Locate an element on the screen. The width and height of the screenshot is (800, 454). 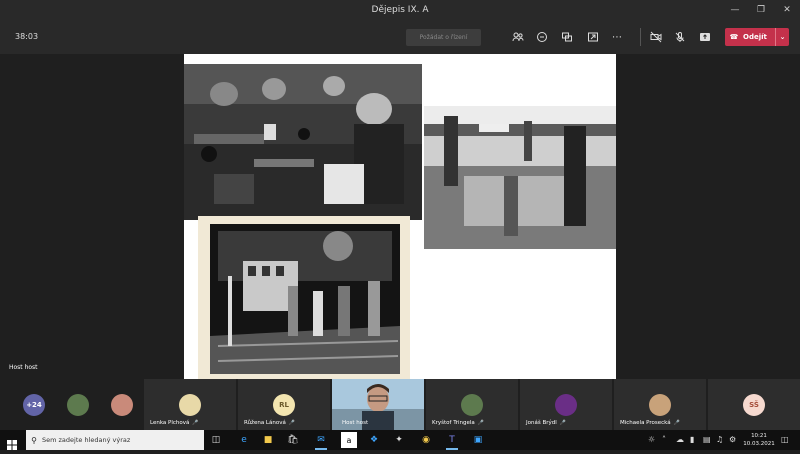
photo-etching-artwork is located at coordinates (304, 297).